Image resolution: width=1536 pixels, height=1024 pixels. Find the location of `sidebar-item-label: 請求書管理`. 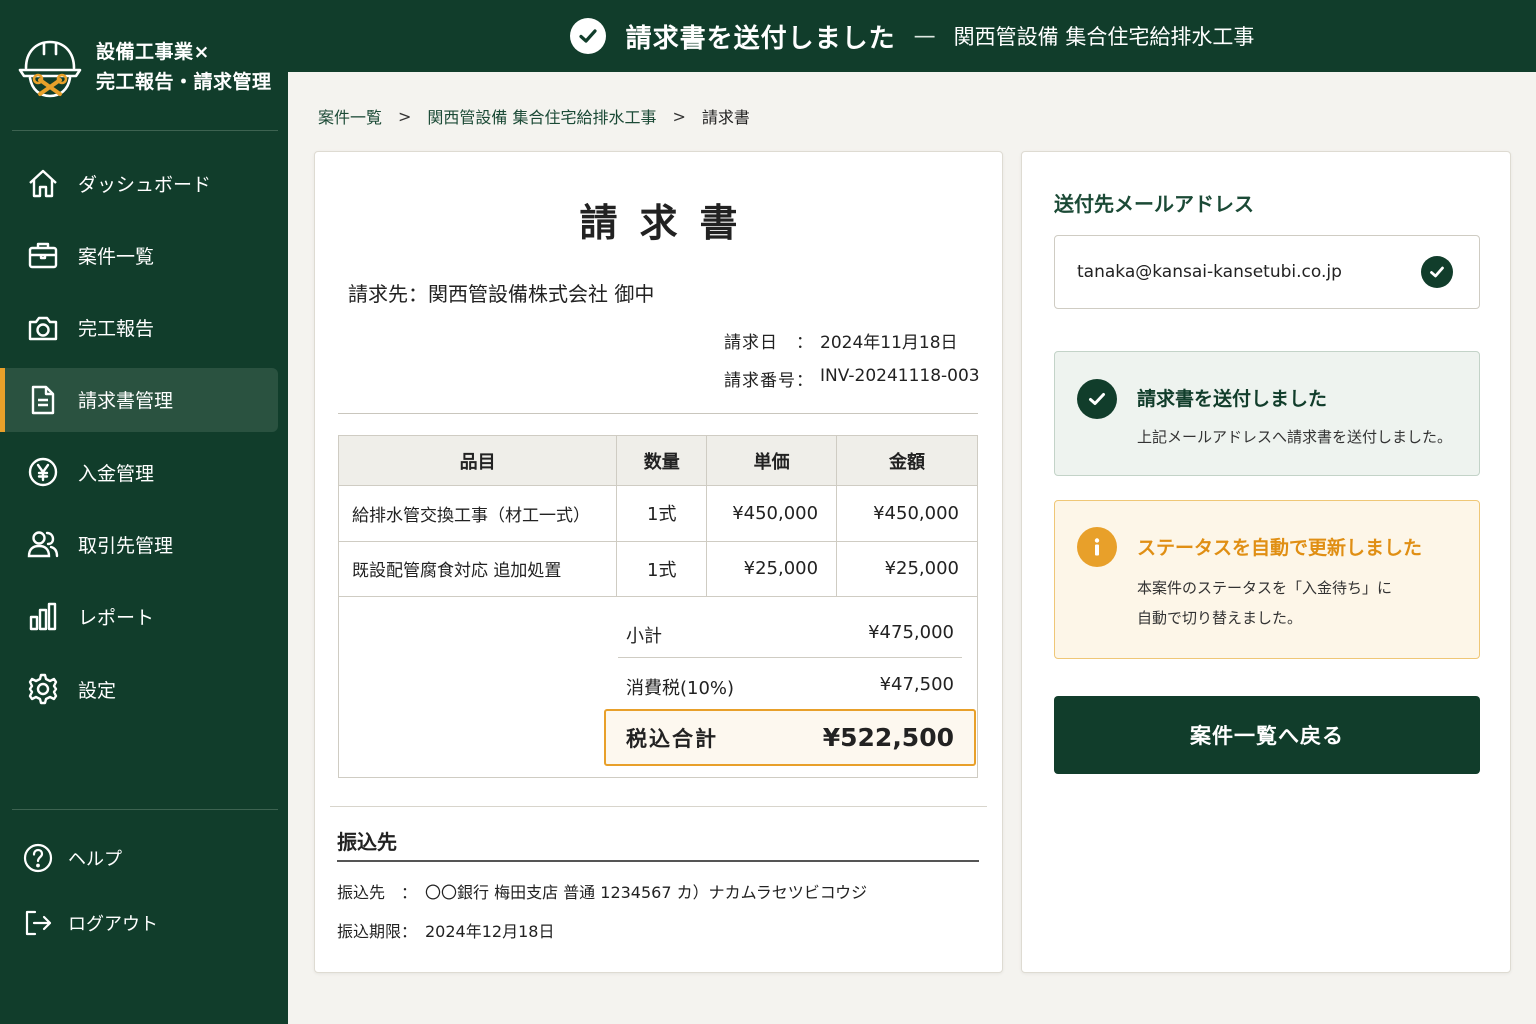

sidebar-item-label: 請求書管理 is located at coordinates (126, 401).